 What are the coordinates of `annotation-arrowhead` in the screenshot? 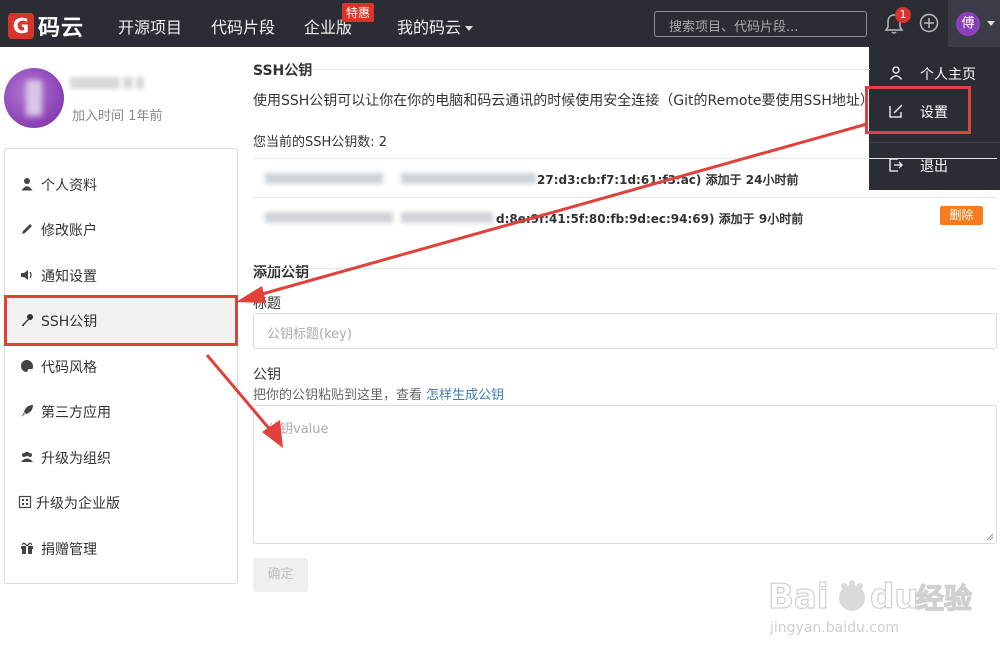 It's located at (251, 294).